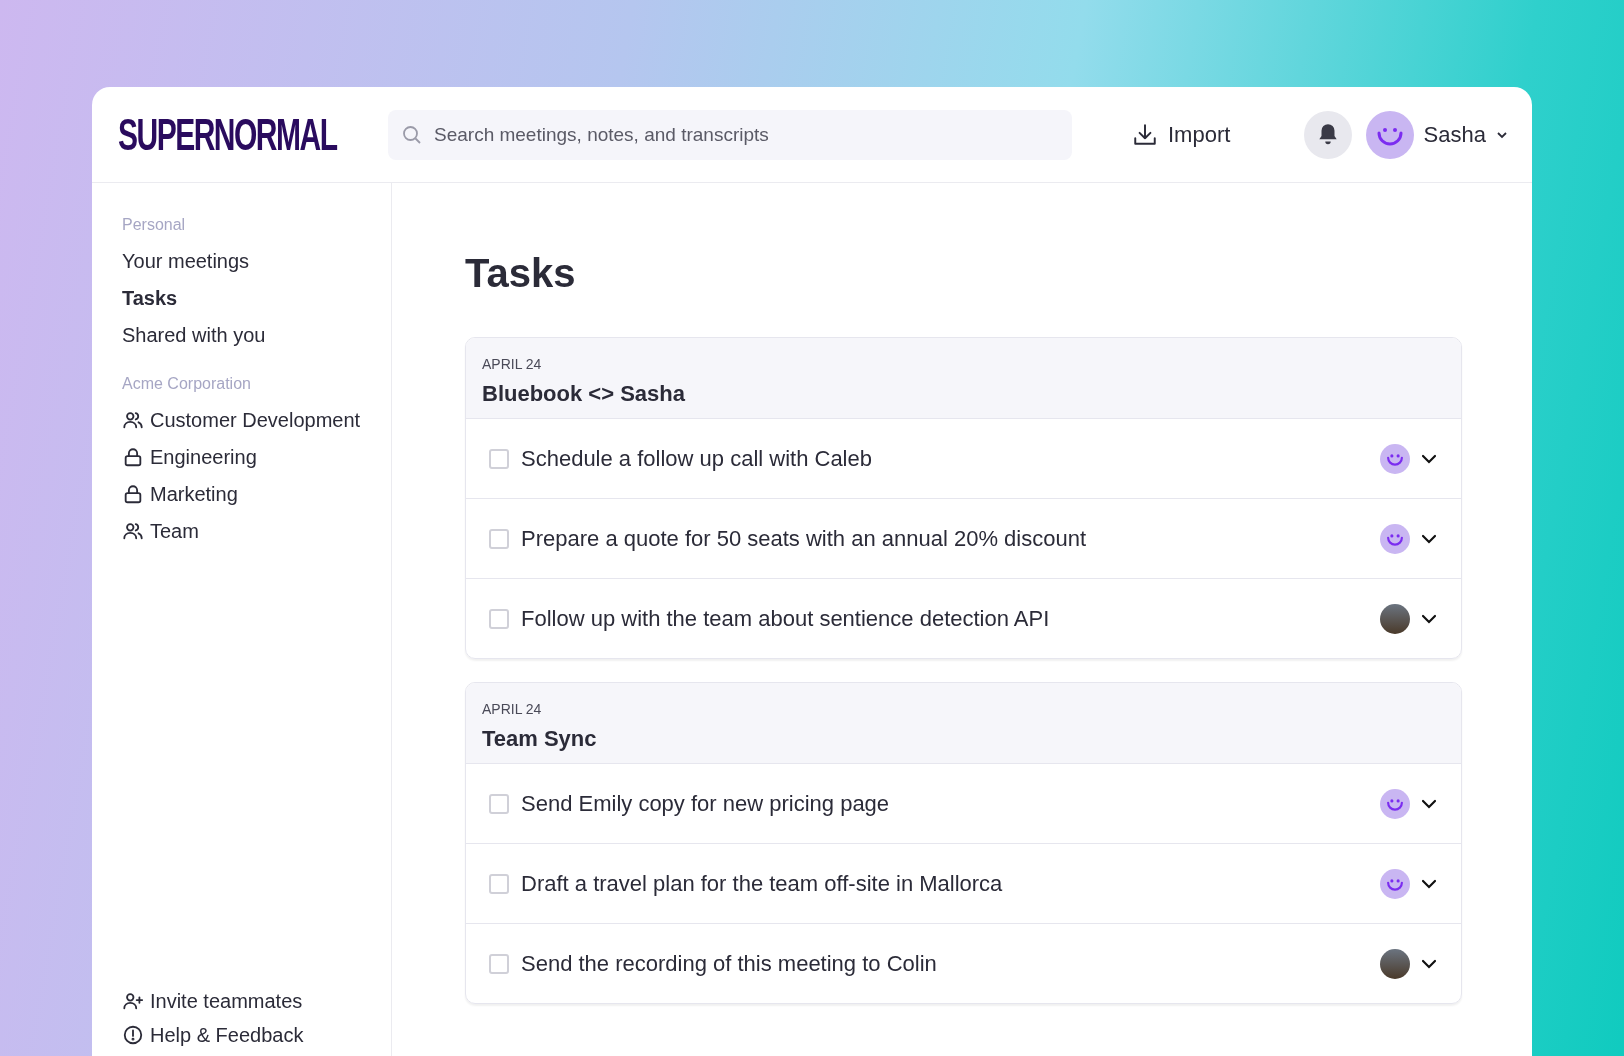 This screenshot has width=1624, height=1056. I want to click on sidebar-item: Marketing, so click(256, 494).